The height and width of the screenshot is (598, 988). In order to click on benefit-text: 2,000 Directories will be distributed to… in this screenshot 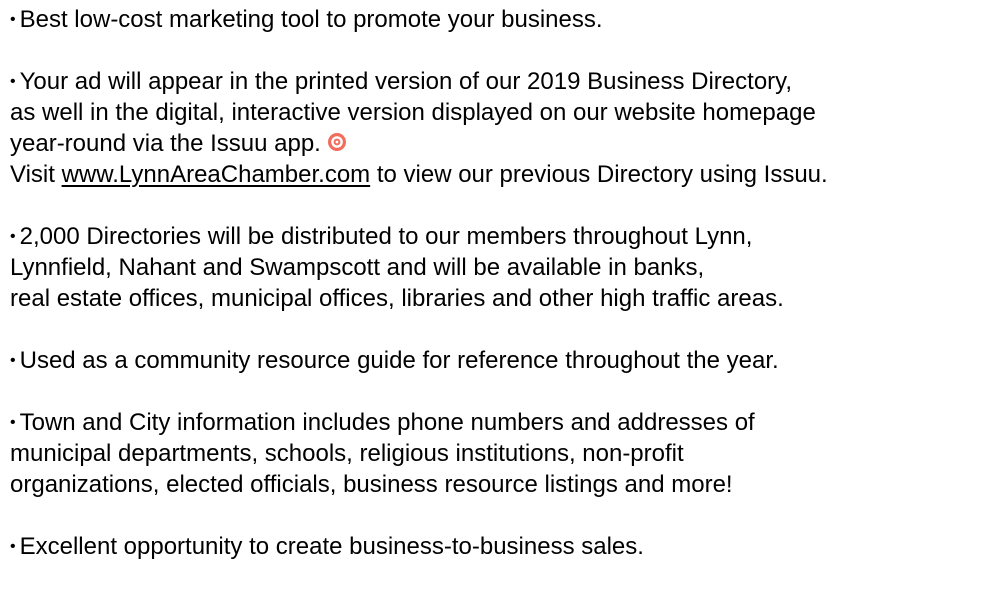, I will do `click(386, 236)`.